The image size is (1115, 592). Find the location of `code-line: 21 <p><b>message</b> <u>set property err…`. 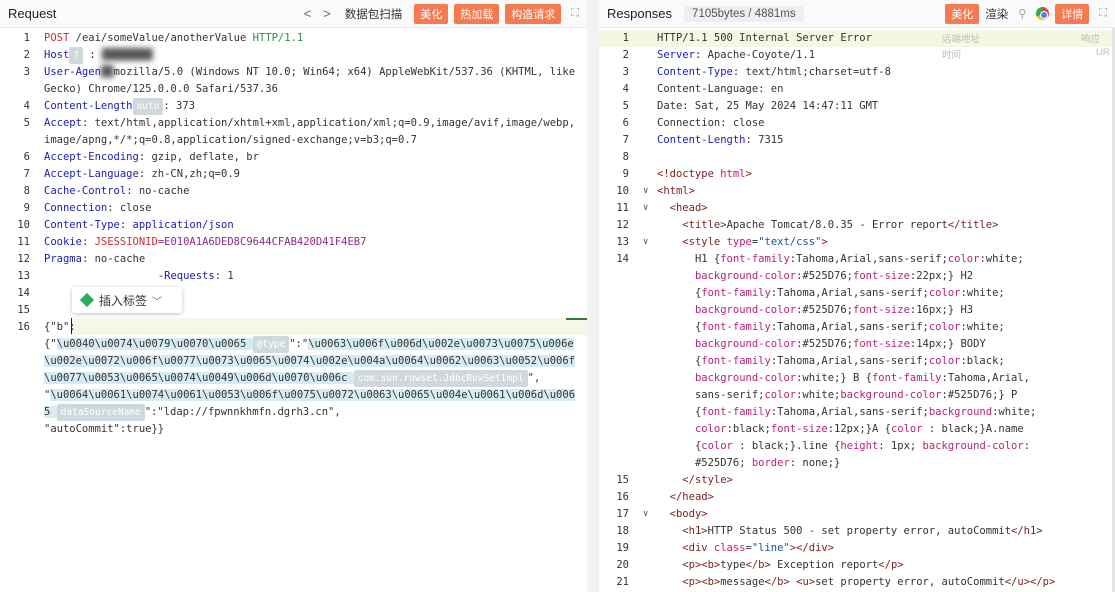

code-line: 21 <p><b>message</b> <u>set property err… is located at coordinates (857, 582).